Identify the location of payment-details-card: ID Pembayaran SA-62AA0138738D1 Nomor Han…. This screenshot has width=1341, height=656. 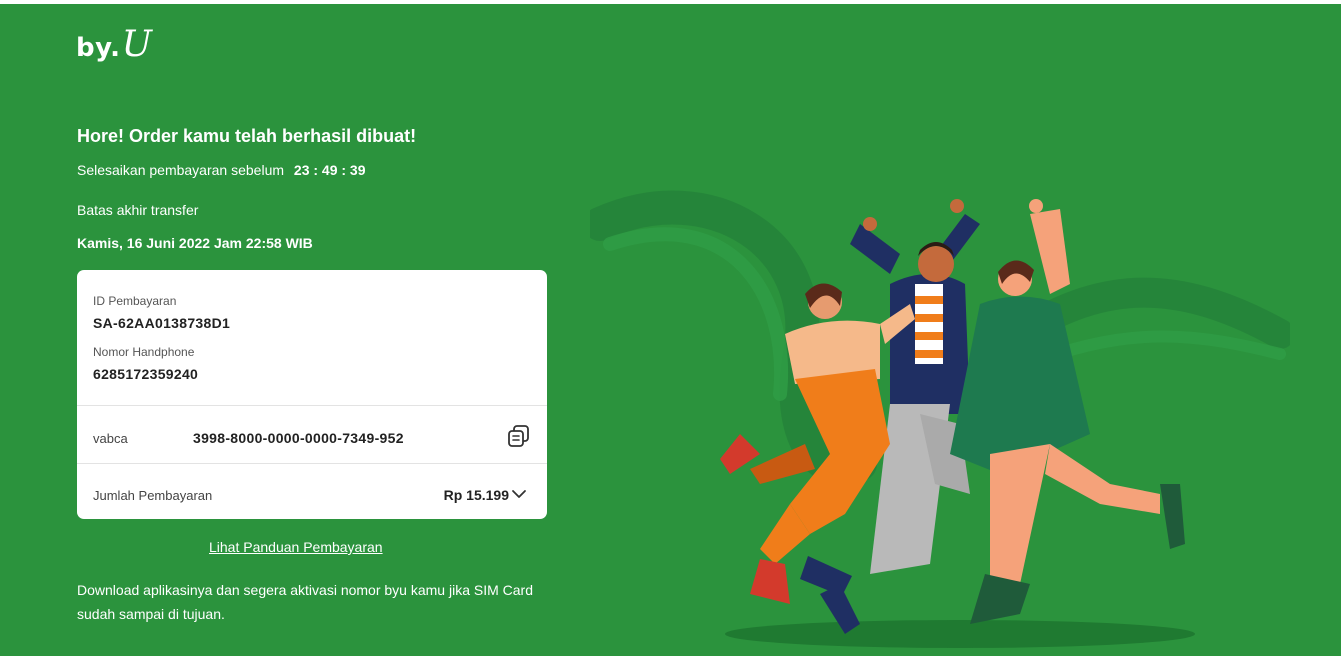
(312, 394).